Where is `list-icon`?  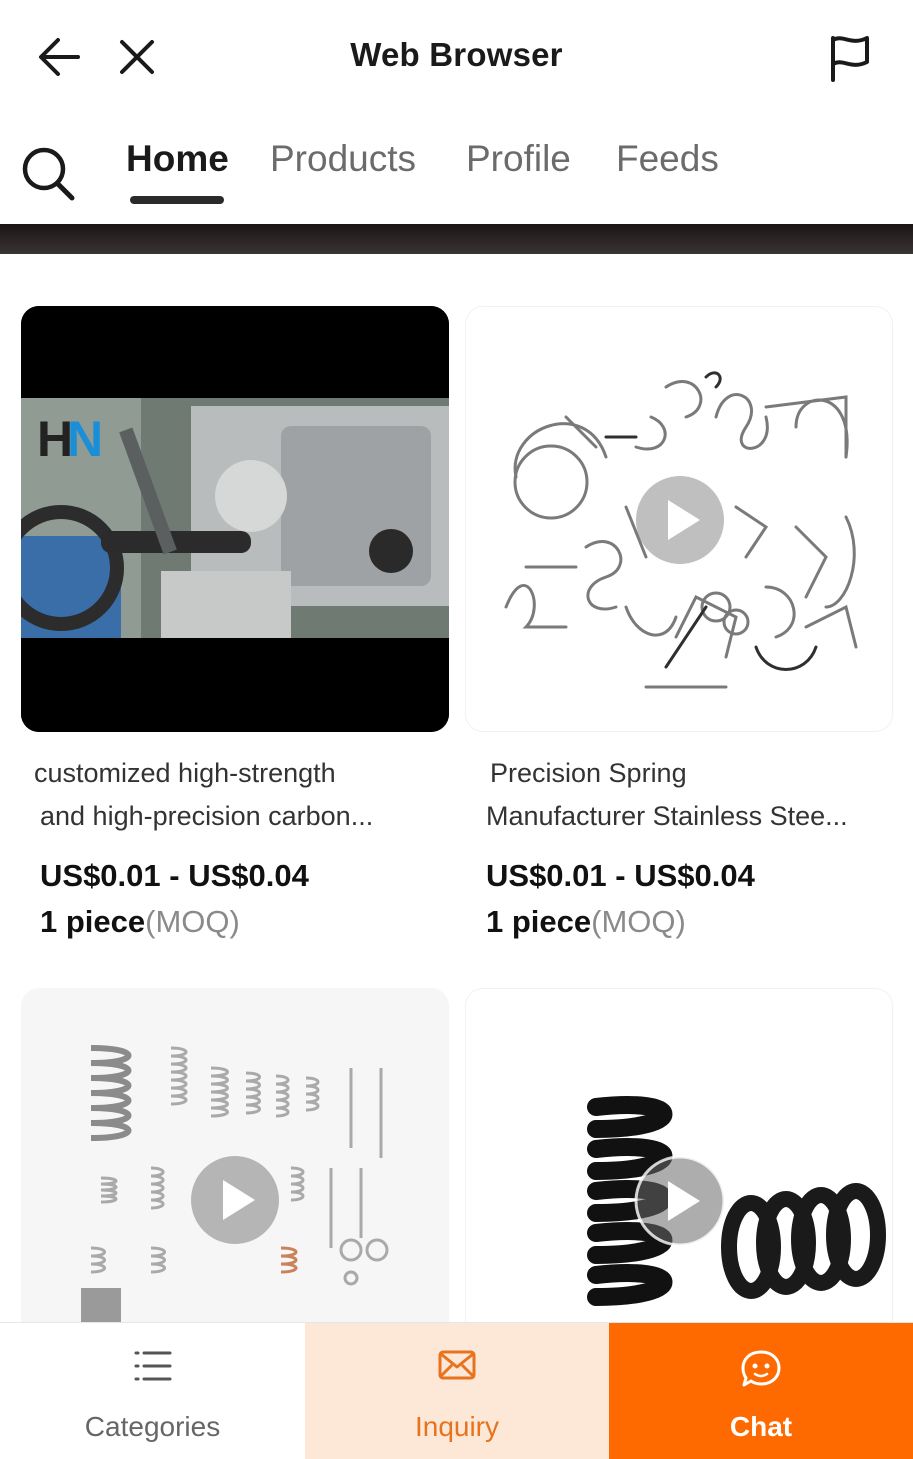
list-icon is located at coordinates (153, 1368).